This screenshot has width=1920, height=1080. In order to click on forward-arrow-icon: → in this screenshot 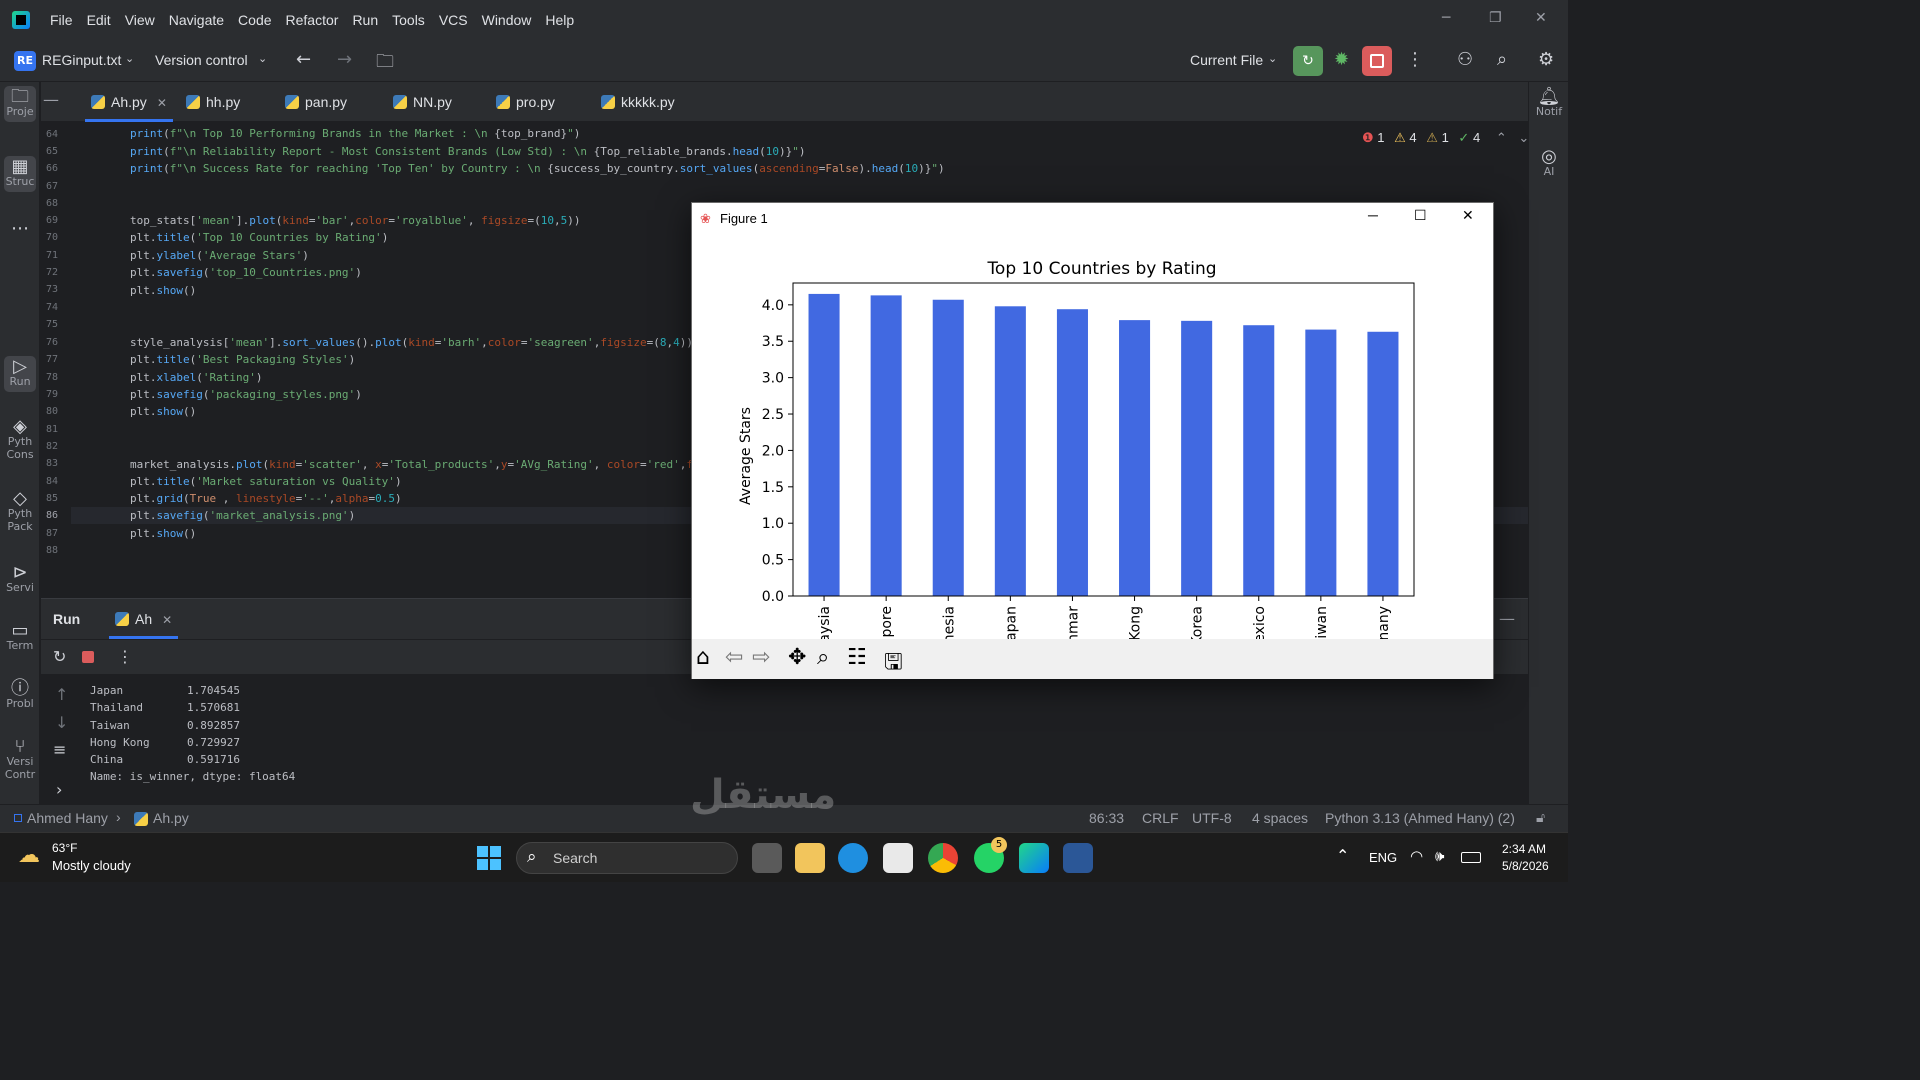, I will do `click(344, 59)`.